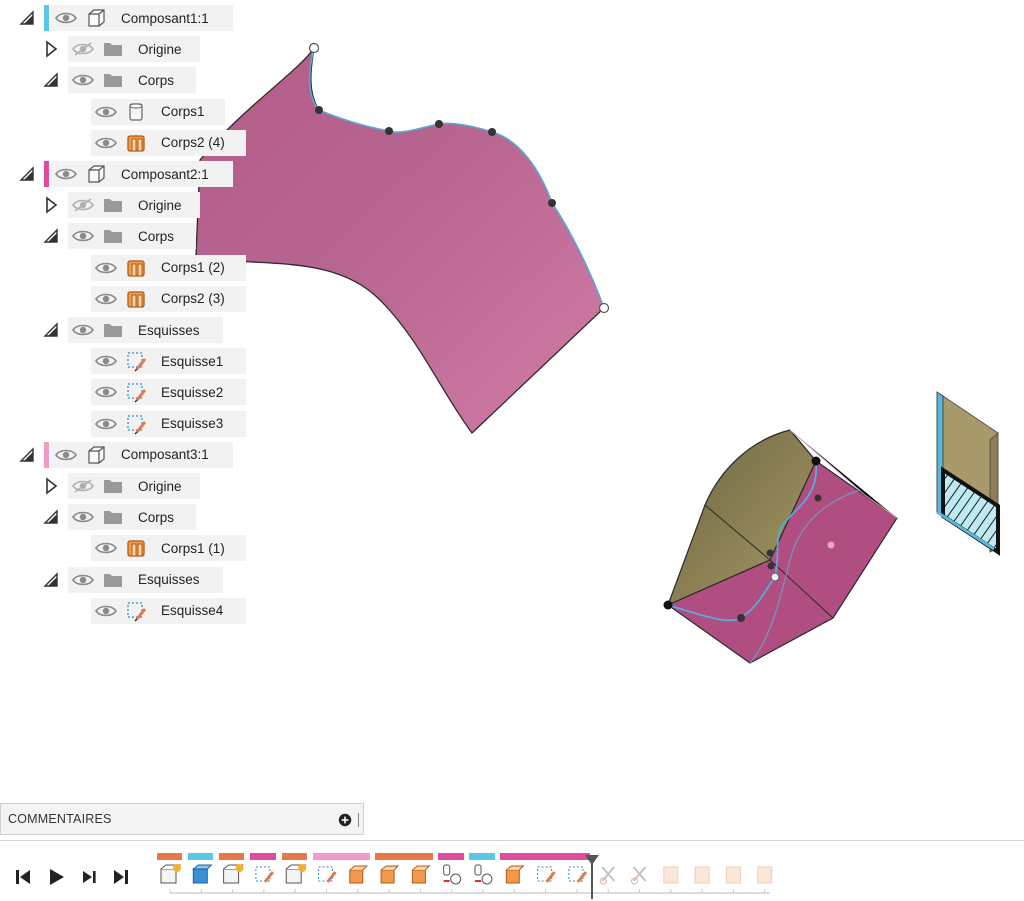 This screenshot has width=1024, height=901. I want to click on browser-node: Corps1 (2), so click(130, 268).